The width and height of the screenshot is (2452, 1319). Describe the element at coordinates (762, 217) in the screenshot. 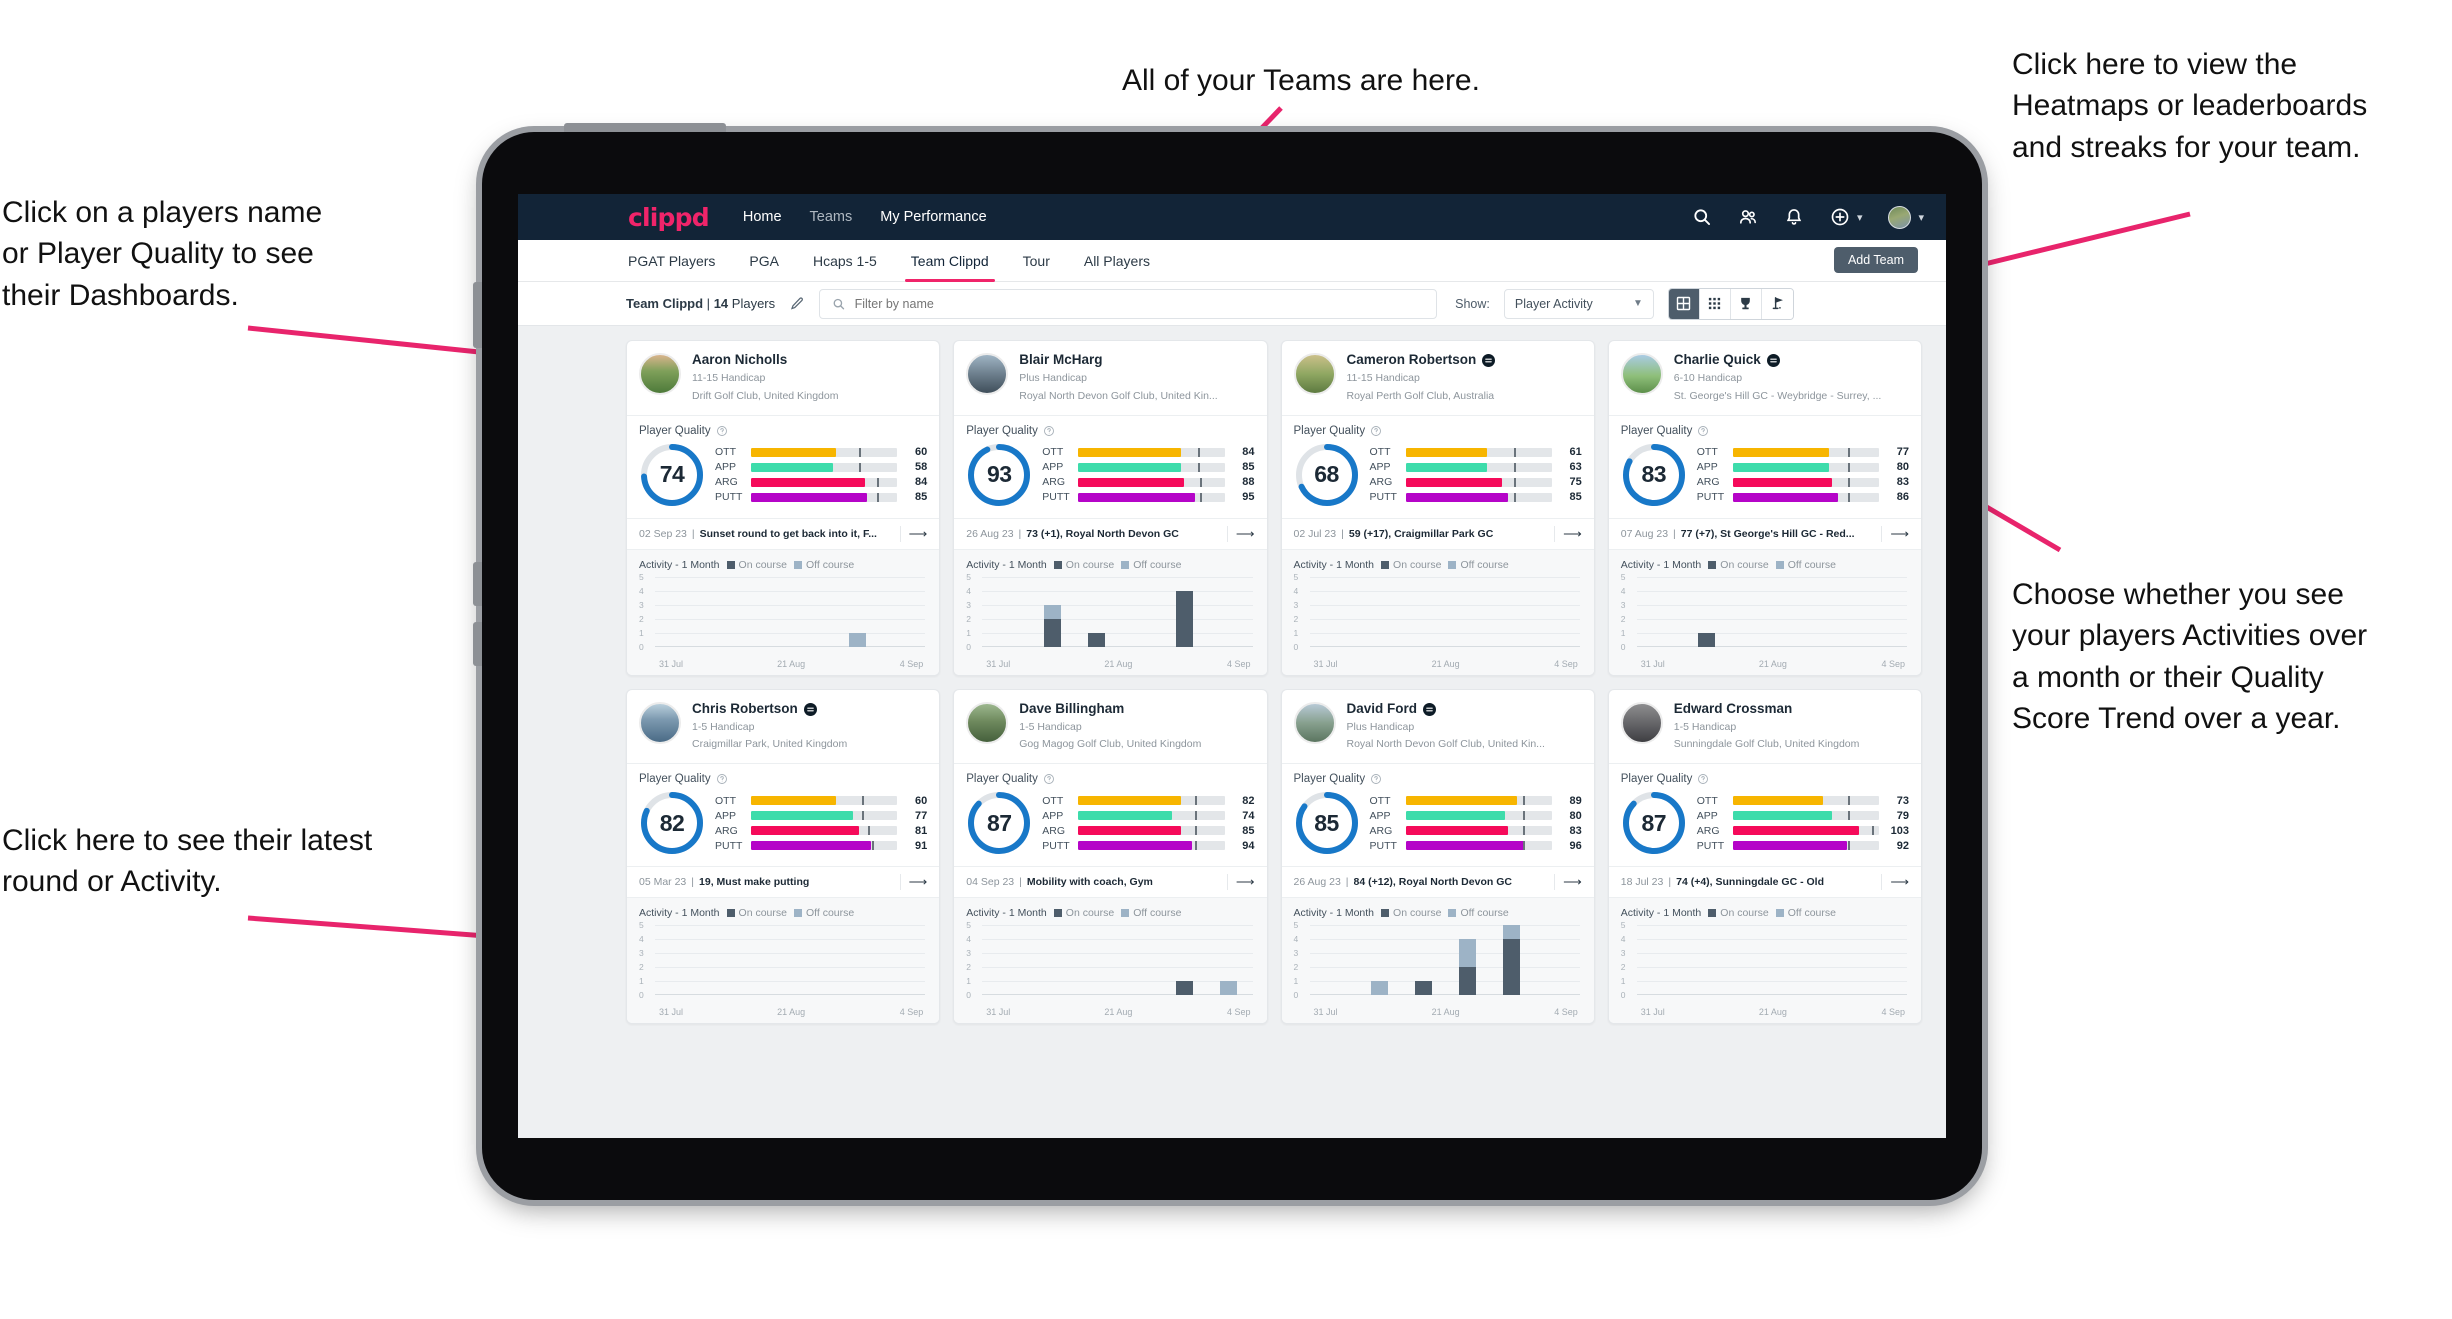

I see `nav-home: Home` at that location.